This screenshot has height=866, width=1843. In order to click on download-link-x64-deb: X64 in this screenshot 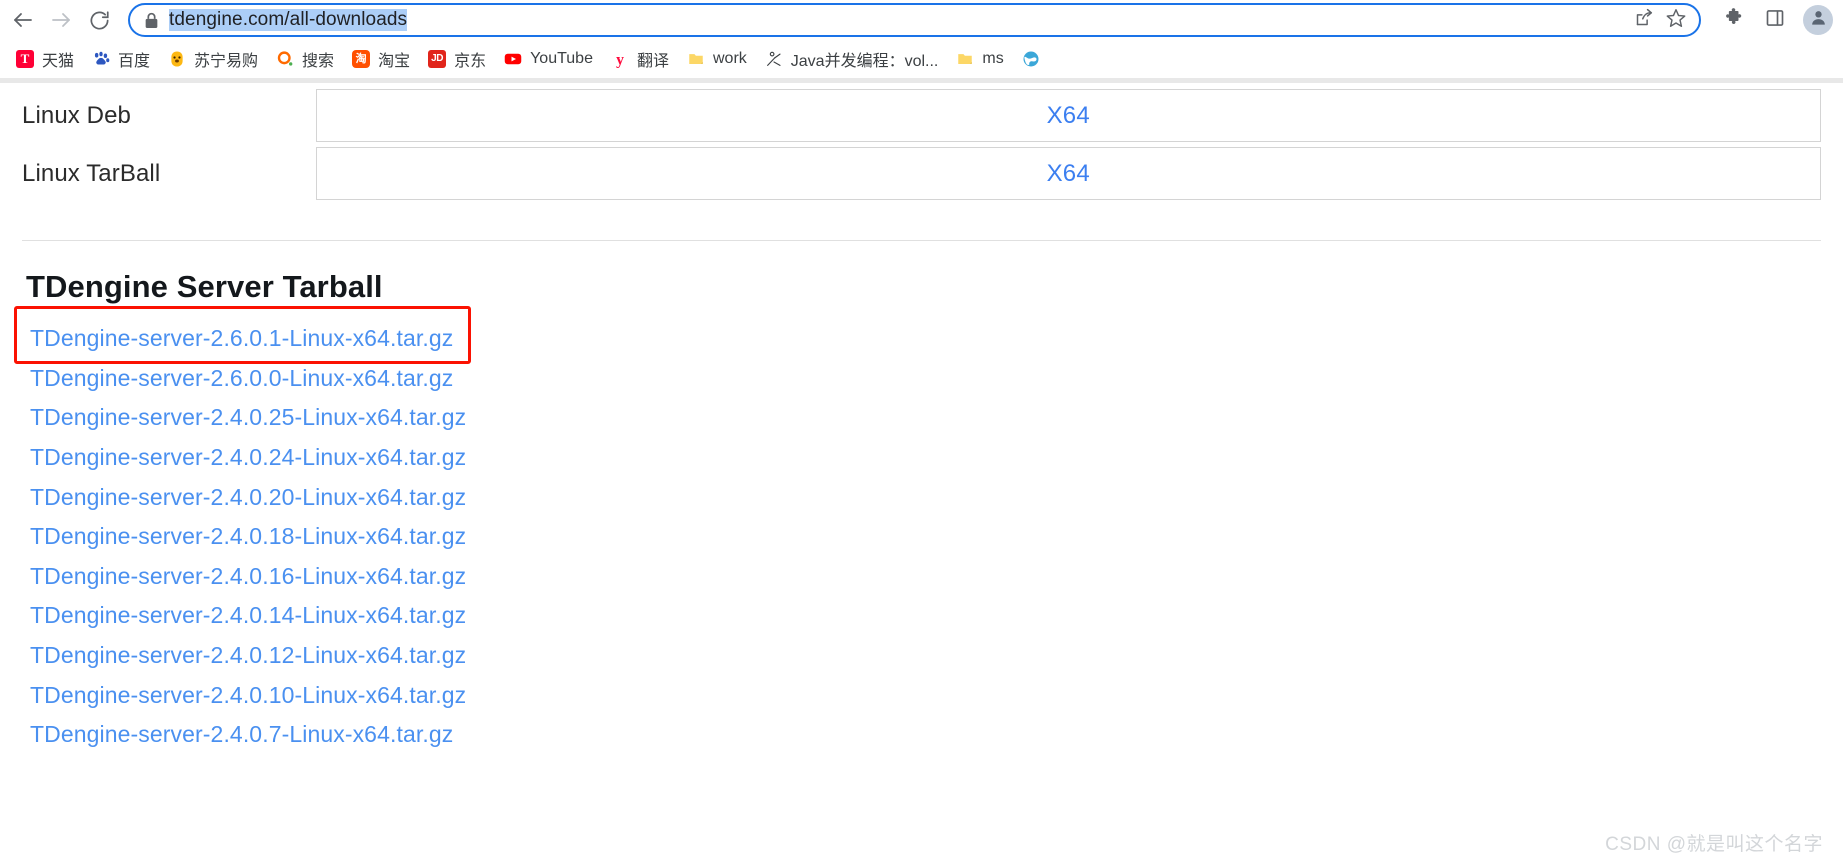, I will do `click(1068, 115)`.